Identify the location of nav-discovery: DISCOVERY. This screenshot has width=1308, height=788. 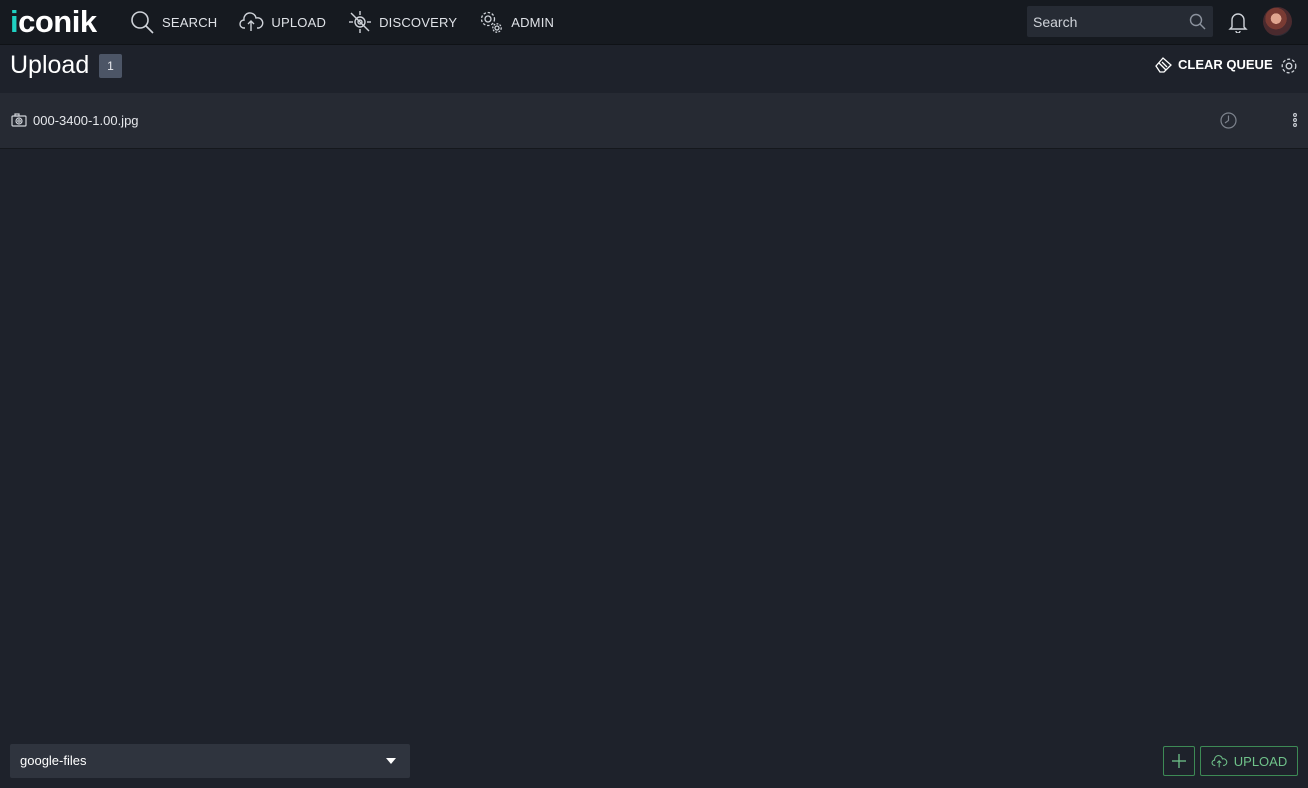
(402, 22).